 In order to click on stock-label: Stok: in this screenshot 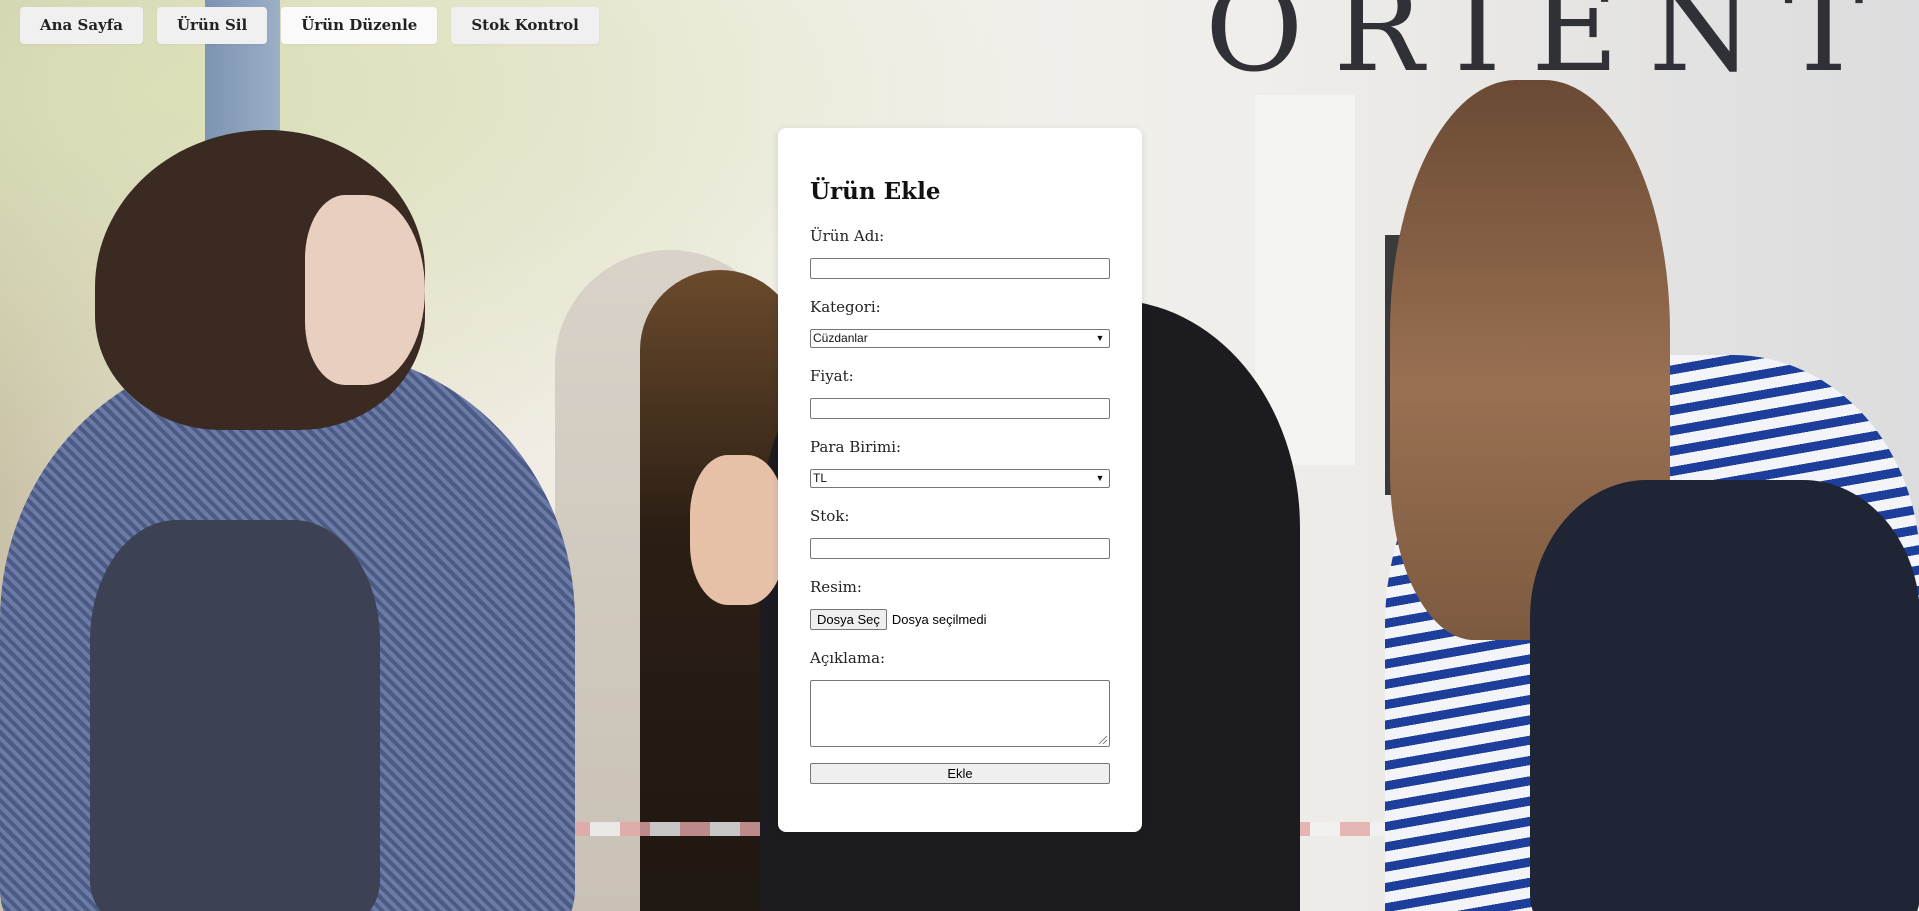, I will do `click(830, 516)`.